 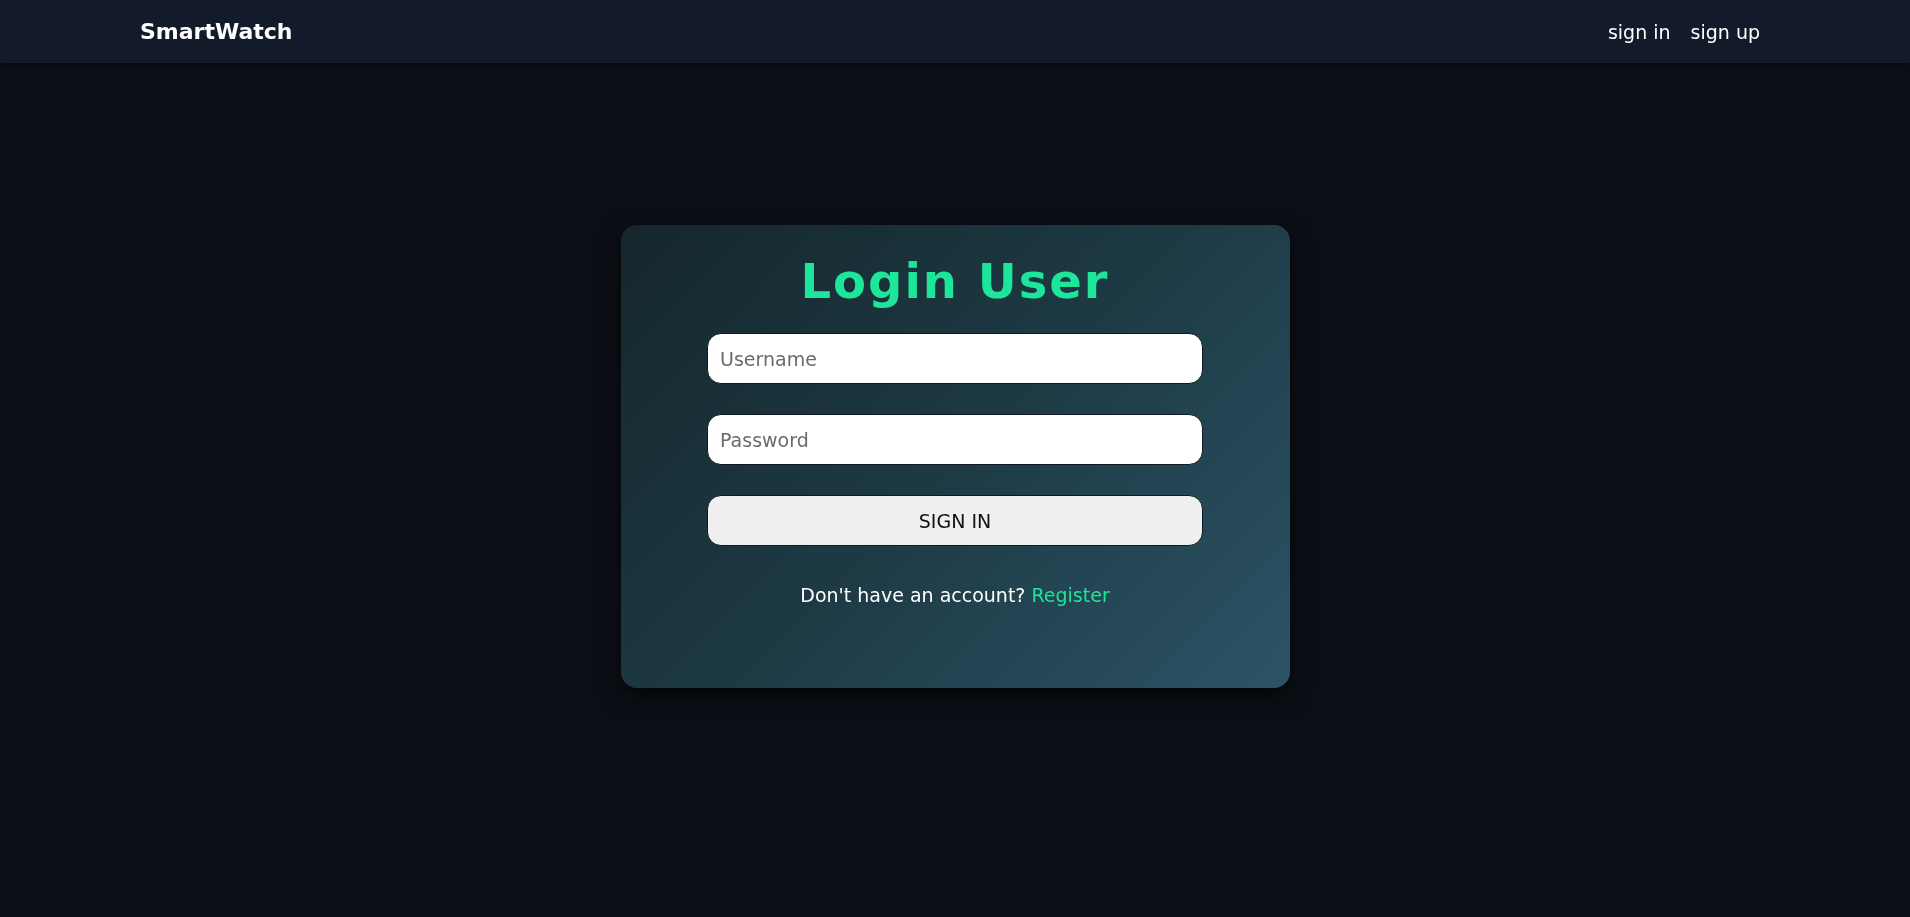 What do you see at coordinates (1070, 595) in the screenshot?
I see `register-link: Register` at bounding box center [1070, 595].